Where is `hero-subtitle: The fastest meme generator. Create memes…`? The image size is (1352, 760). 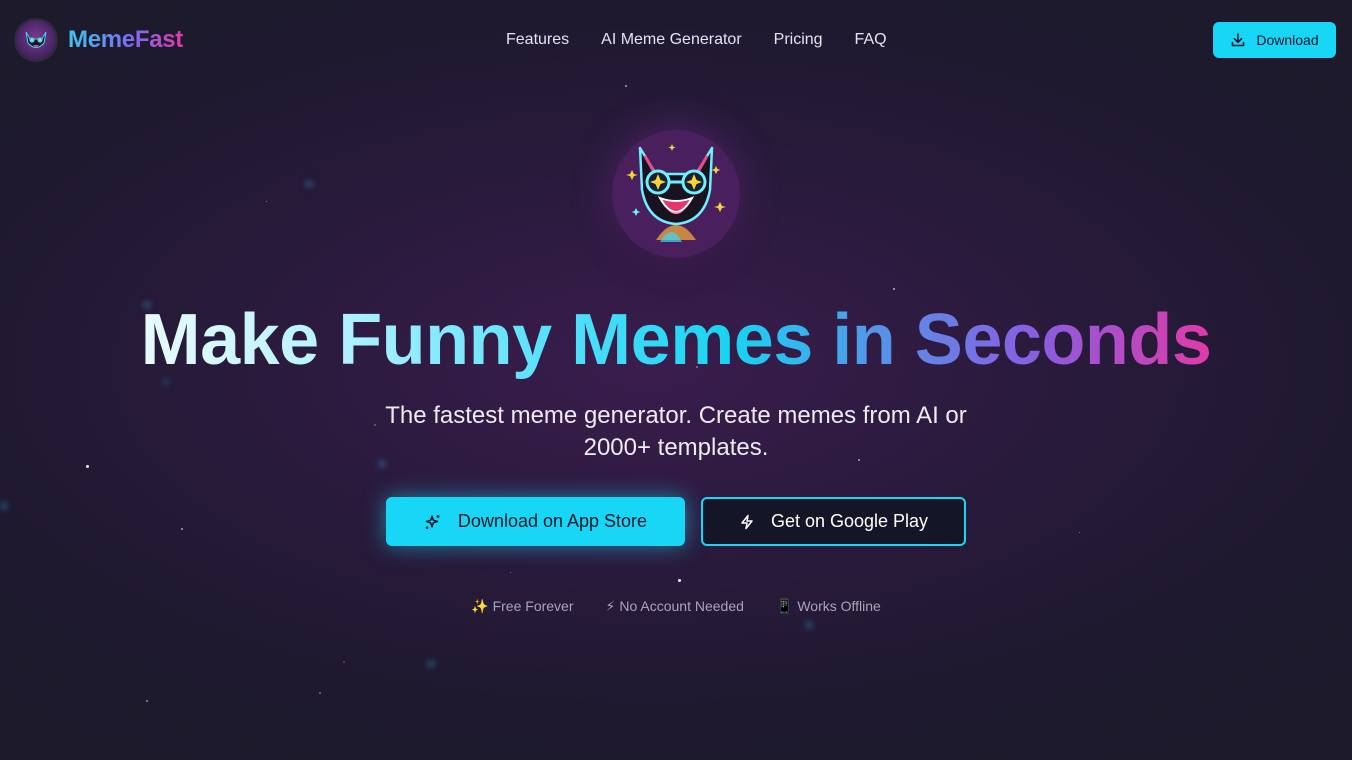 hero-subtitle: The fastest meme generator. Create memes… is located at coordinates (676, 431).